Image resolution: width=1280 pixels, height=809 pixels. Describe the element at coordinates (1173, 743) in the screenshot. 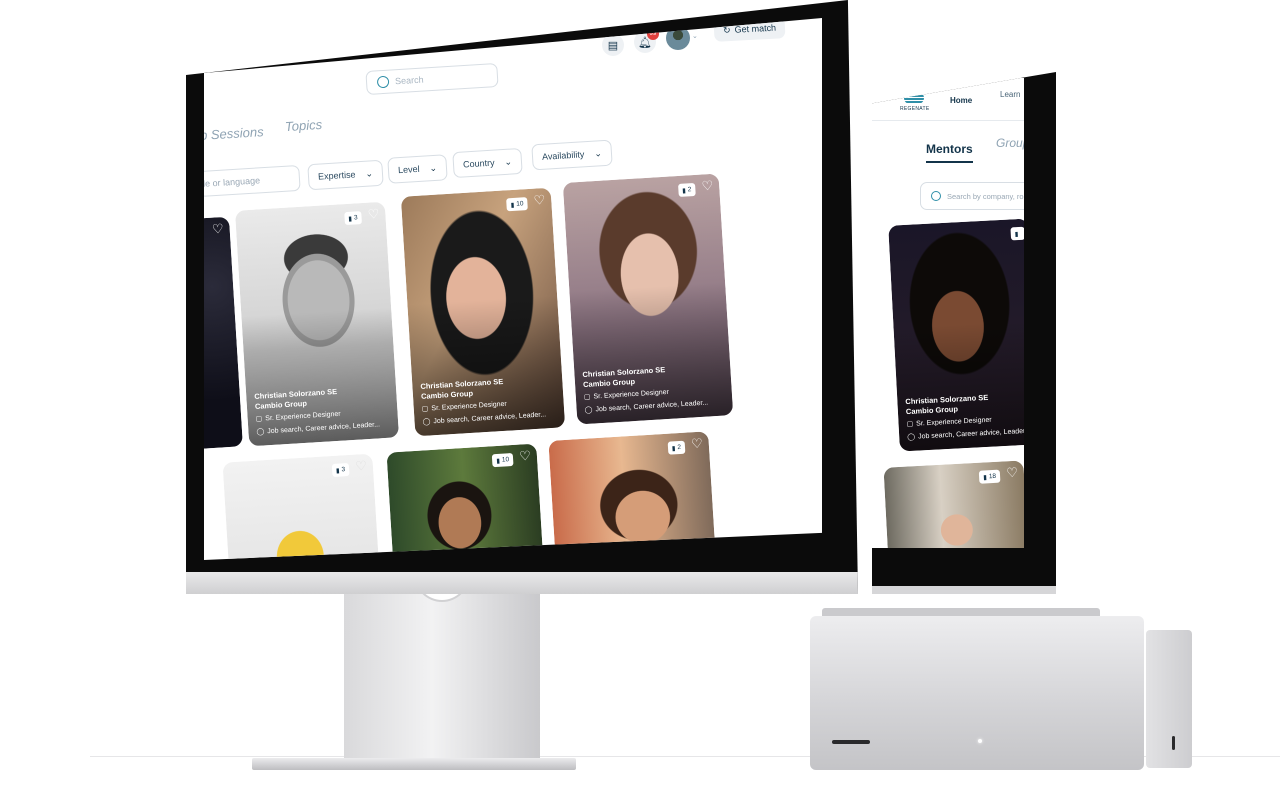

I see `usb-port` at that location.